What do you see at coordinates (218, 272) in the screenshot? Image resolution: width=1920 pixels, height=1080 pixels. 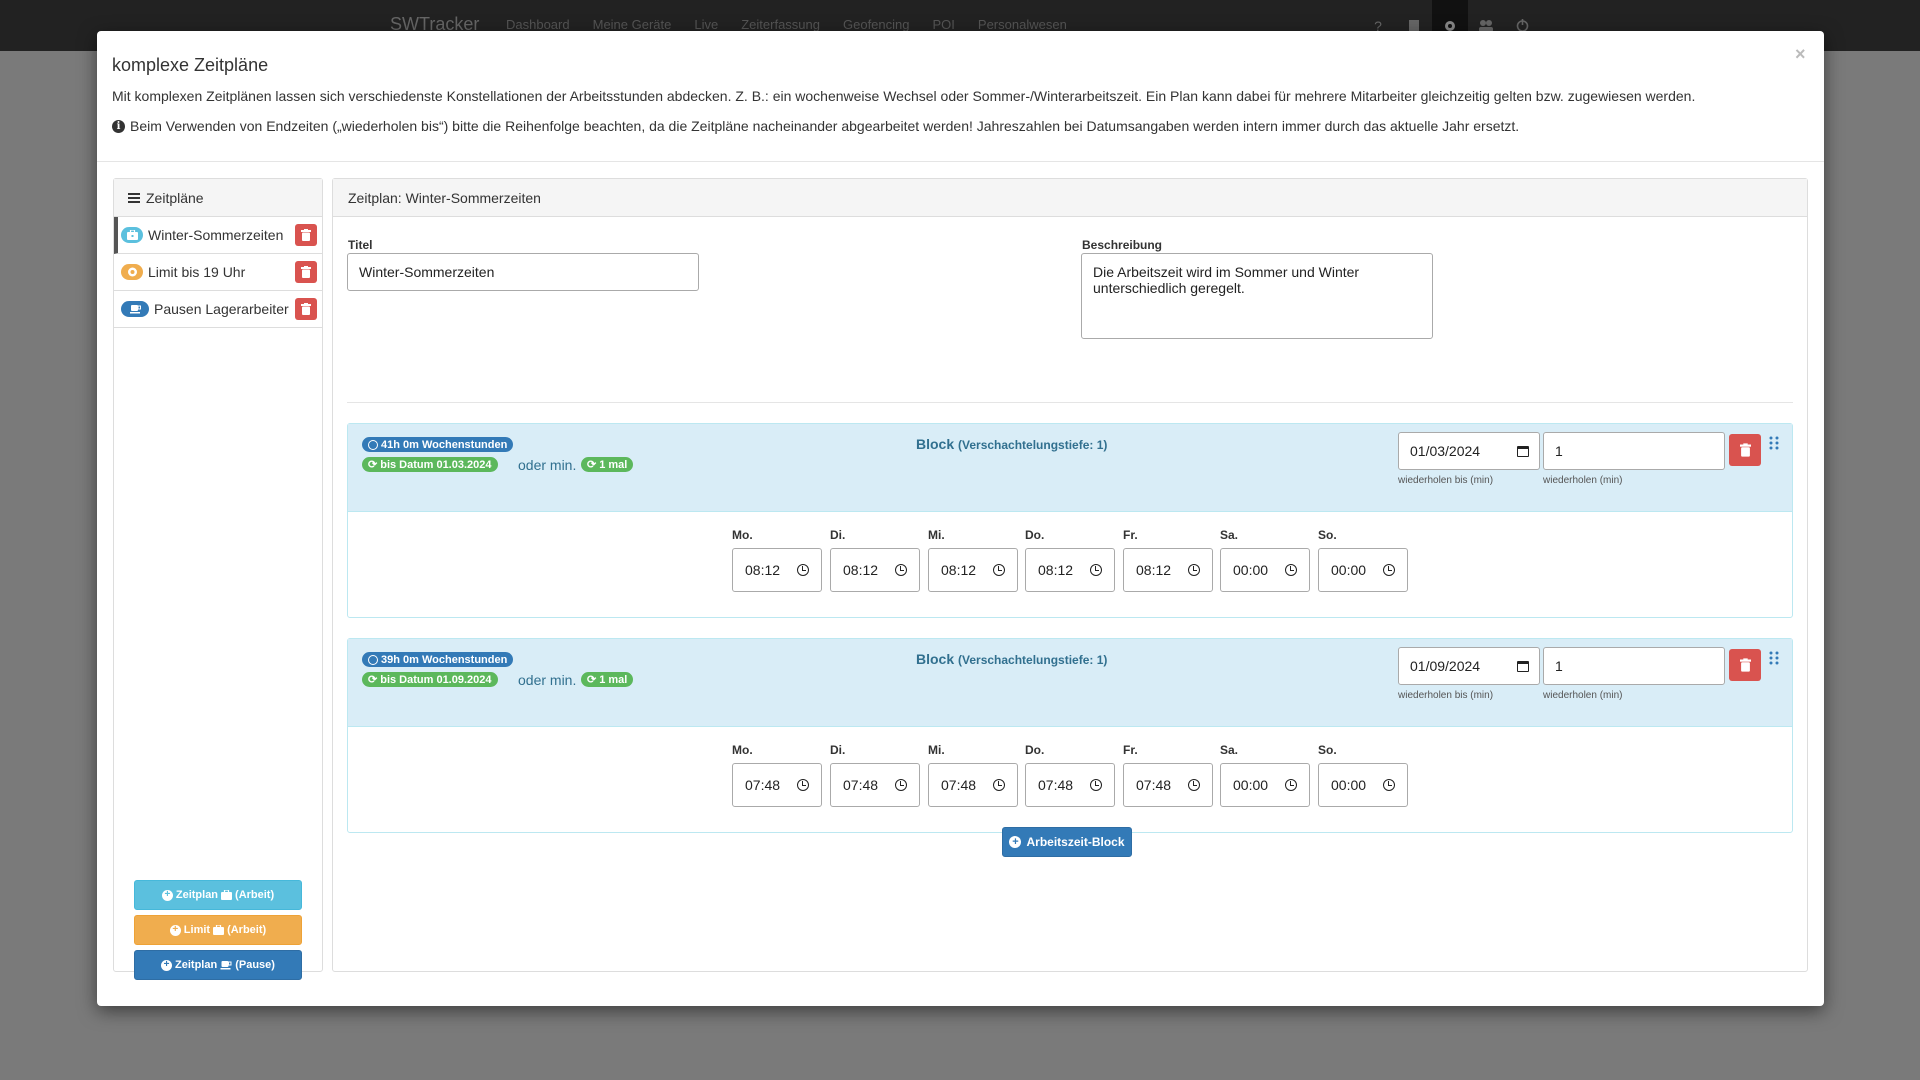 I see `sidebar-item-limit-bis-19-uhr: Limit bis 19 Uhr` at bounding box center [218, 272].